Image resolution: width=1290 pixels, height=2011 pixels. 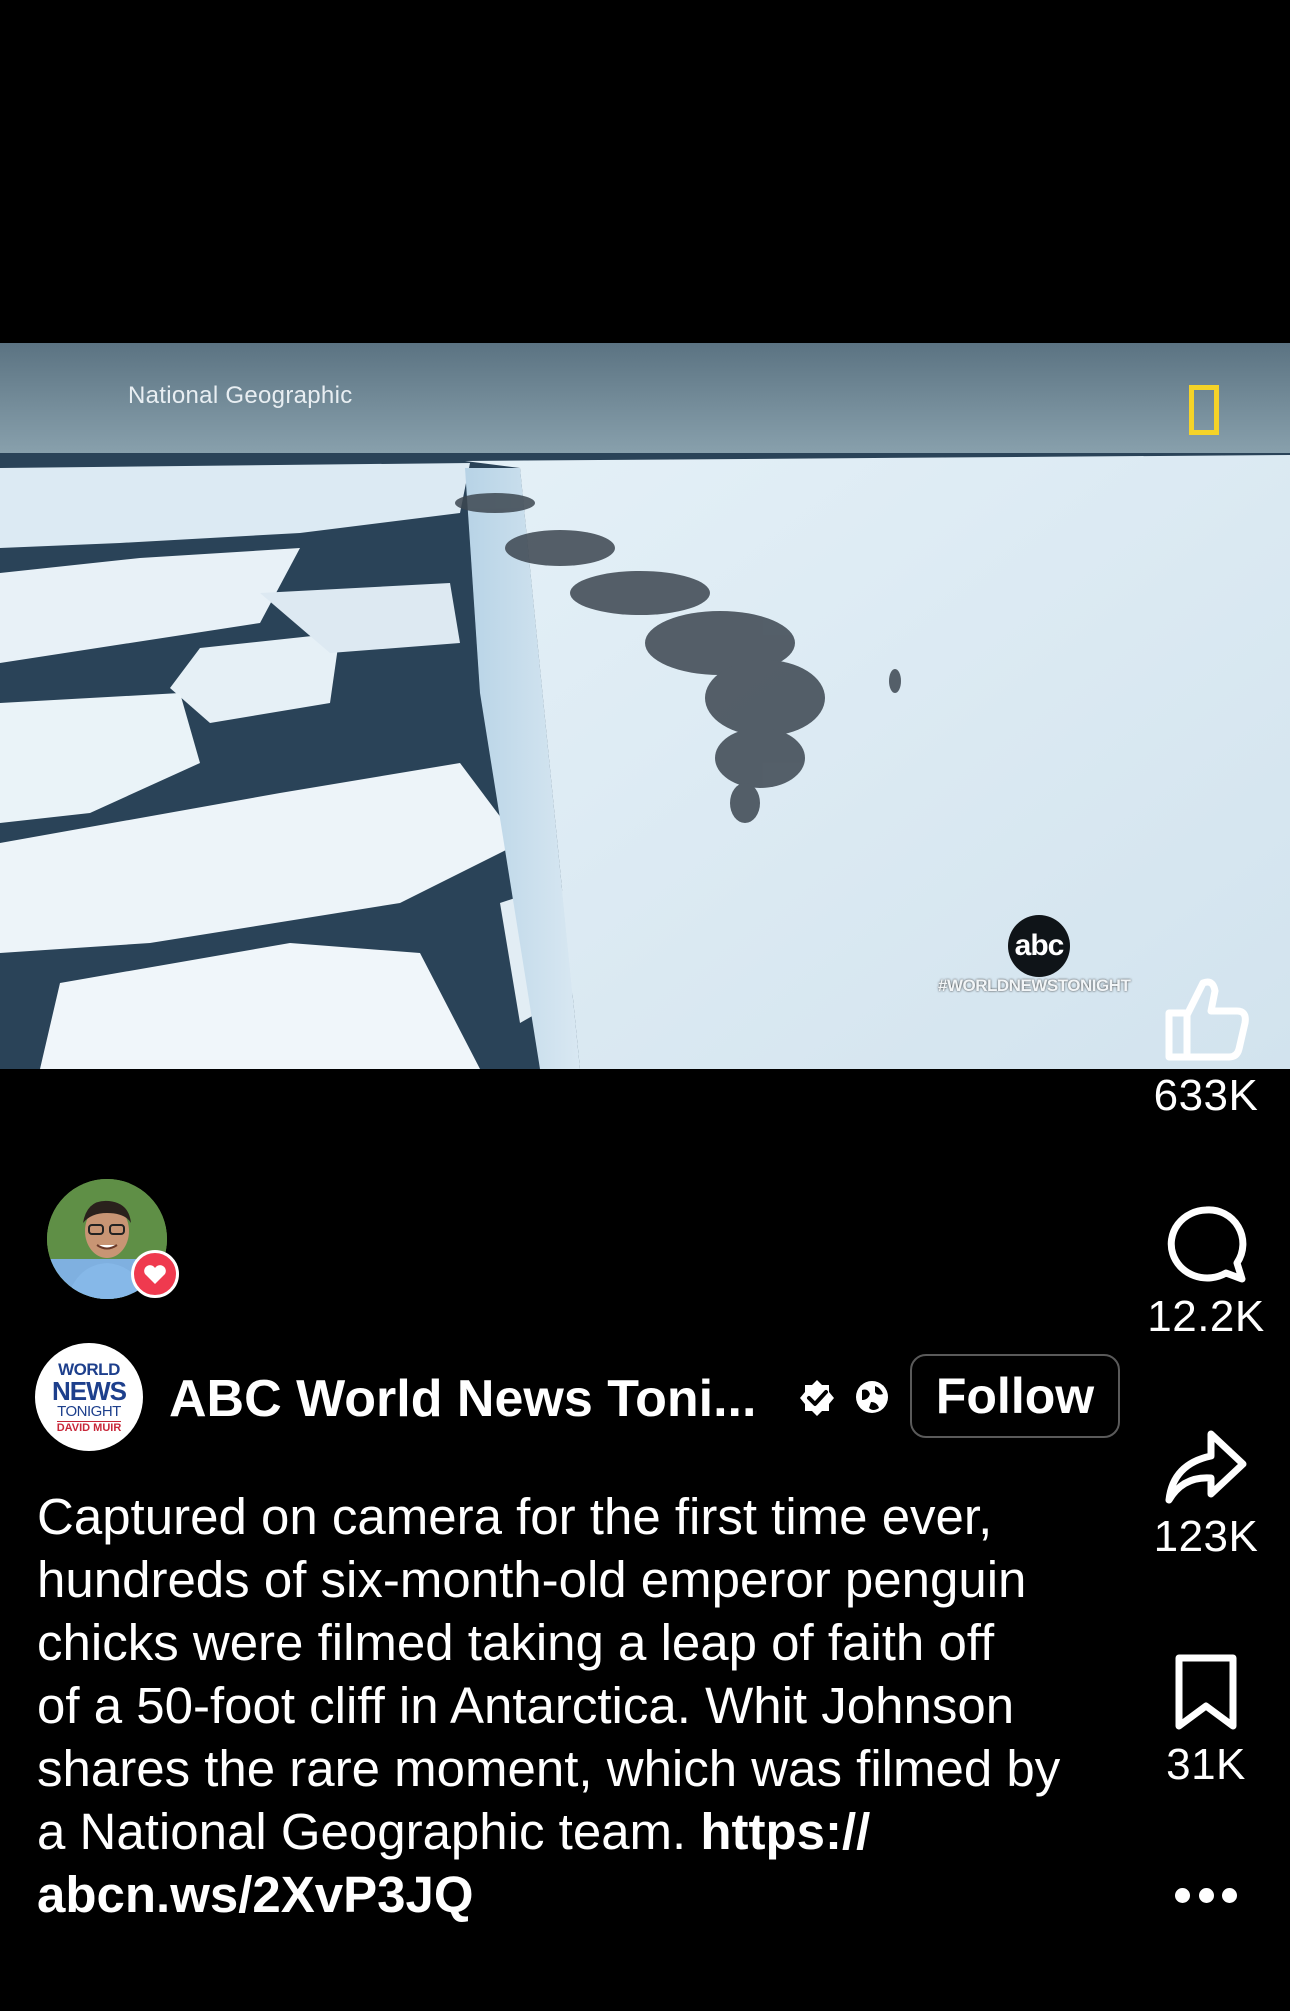 I want to click on caption-line: a National Geographic team. https://, so click(x=587, y=1831).